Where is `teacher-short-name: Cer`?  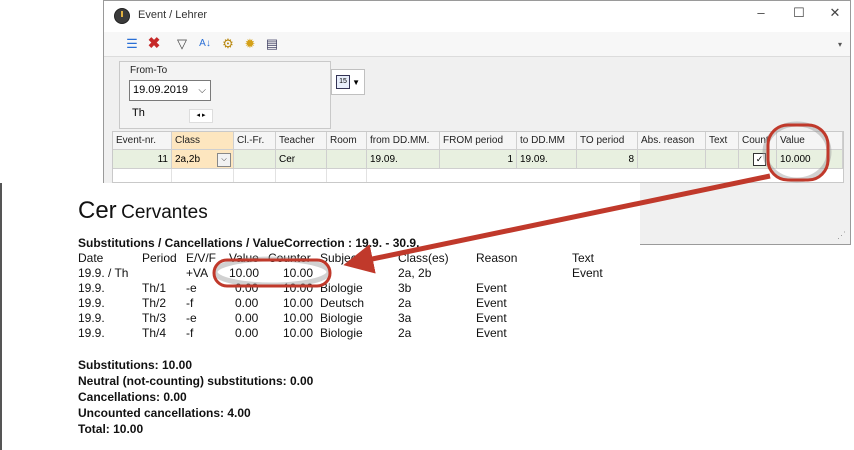
teacher-short-name: Cer is located at coordinates (97, 210).